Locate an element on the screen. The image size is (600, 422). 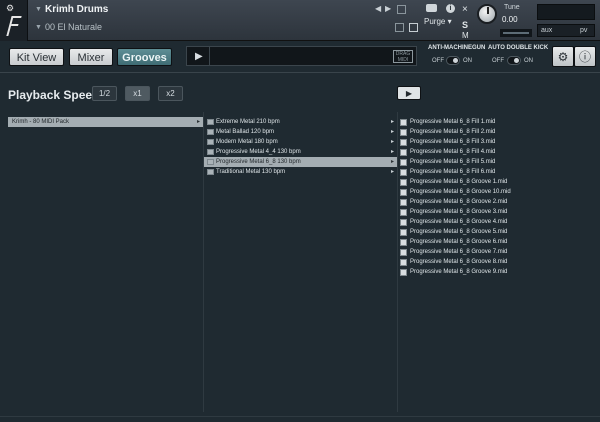
prev-instrument-icon: ◀ is located at coordinates (378, 8).